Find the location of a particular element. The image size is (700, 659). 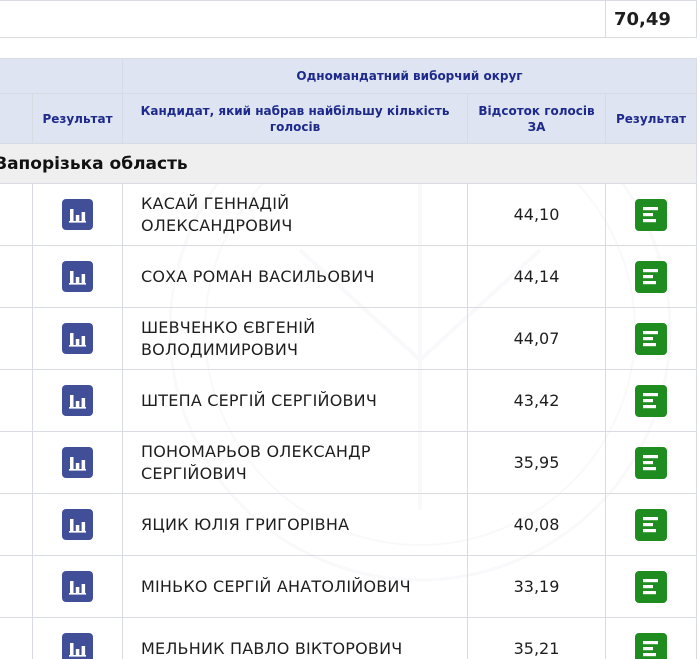

header-row-group: Одномандатний виборчий округ is located at coordinates (348, 76).